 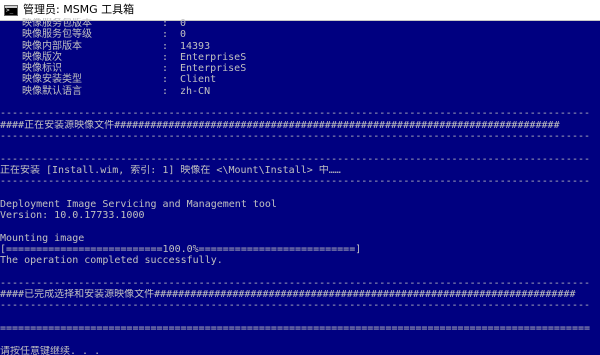 I want to click on info-key: 映像服务包等级, so click(x=57, y=35).